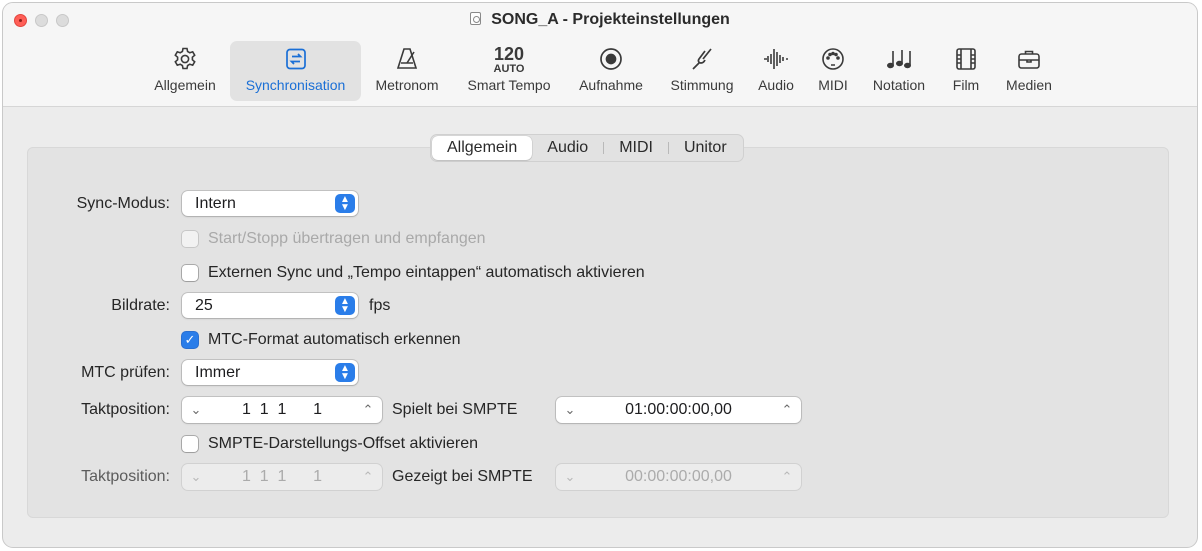 Image resolution: width=1202 pixels, height=551 pixels. What do you see at coordinates (509, 85) in the screenshot?
I see `toolbar-label: Smart Tempo` at bounding box center [509, 85].